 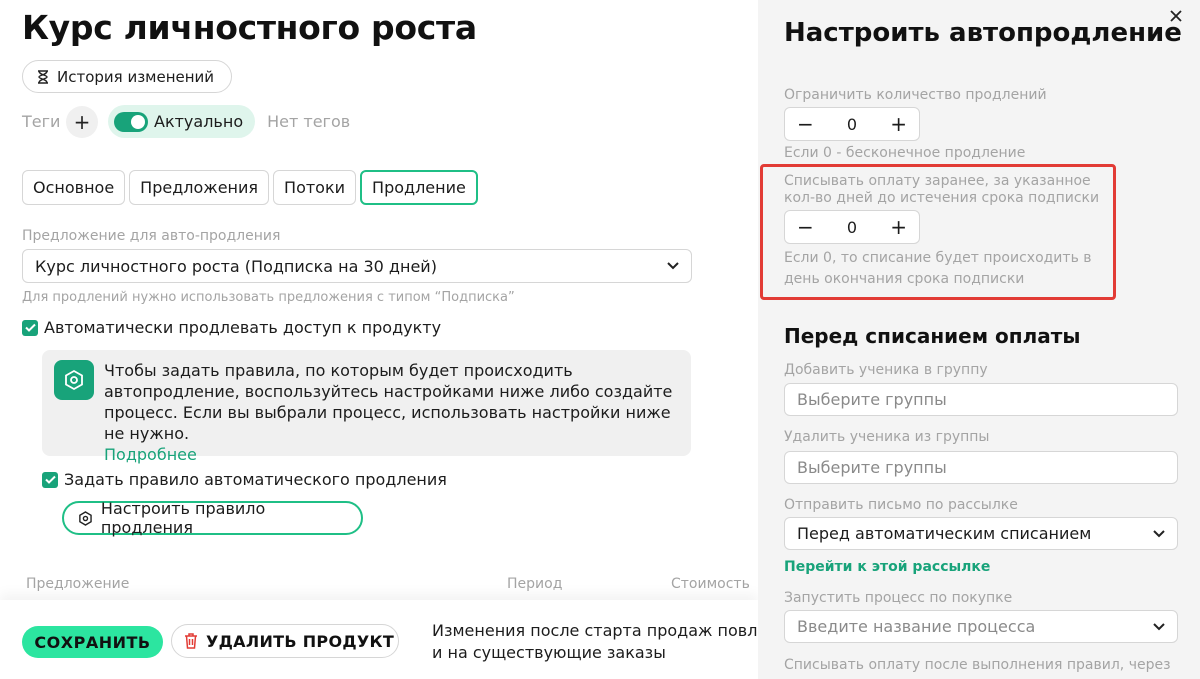 What do you see at coordinates (938, 232) in the screenshot?
I see `highlight-box` at bounding box center [938, 232].